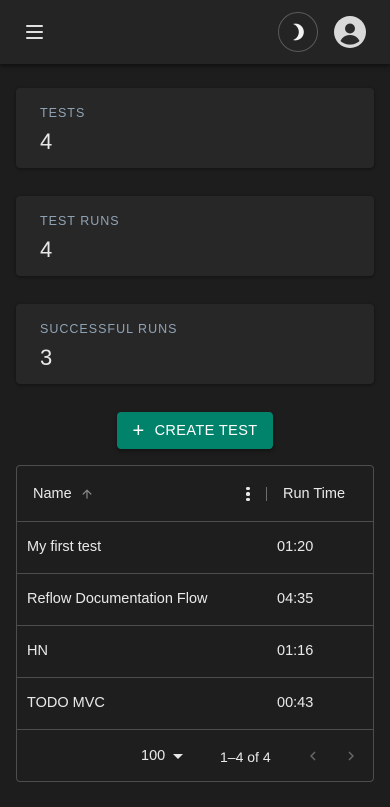  Describe the element at coordinates (195, 755) in the screenshot. I see `table-pagination: 100 1–4 of 4` at that location.